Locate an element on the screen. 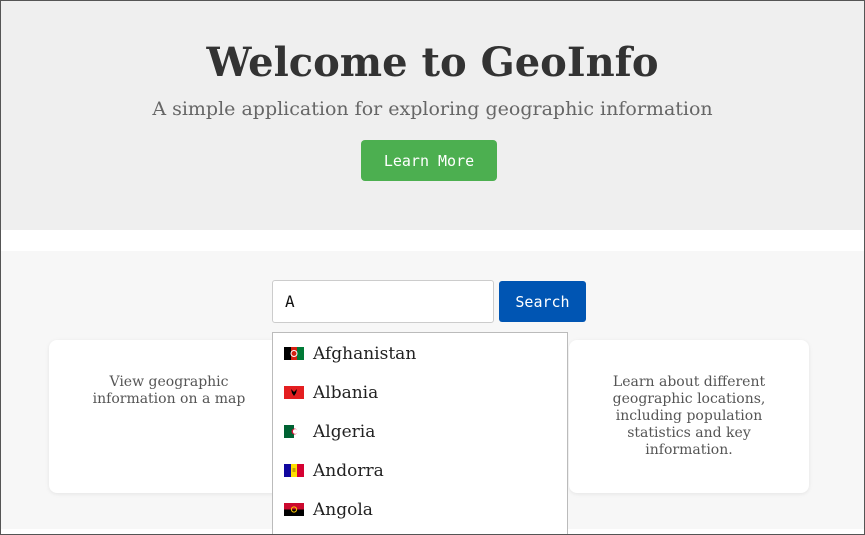  afghanistan-flag-icon is located at coordinates (294, 353).